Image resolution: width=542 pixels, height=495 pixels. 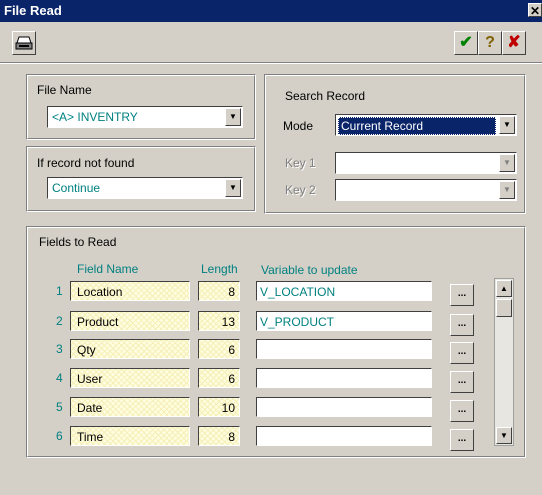 I want to click on length-input: 10, so click(x=219, y=407).